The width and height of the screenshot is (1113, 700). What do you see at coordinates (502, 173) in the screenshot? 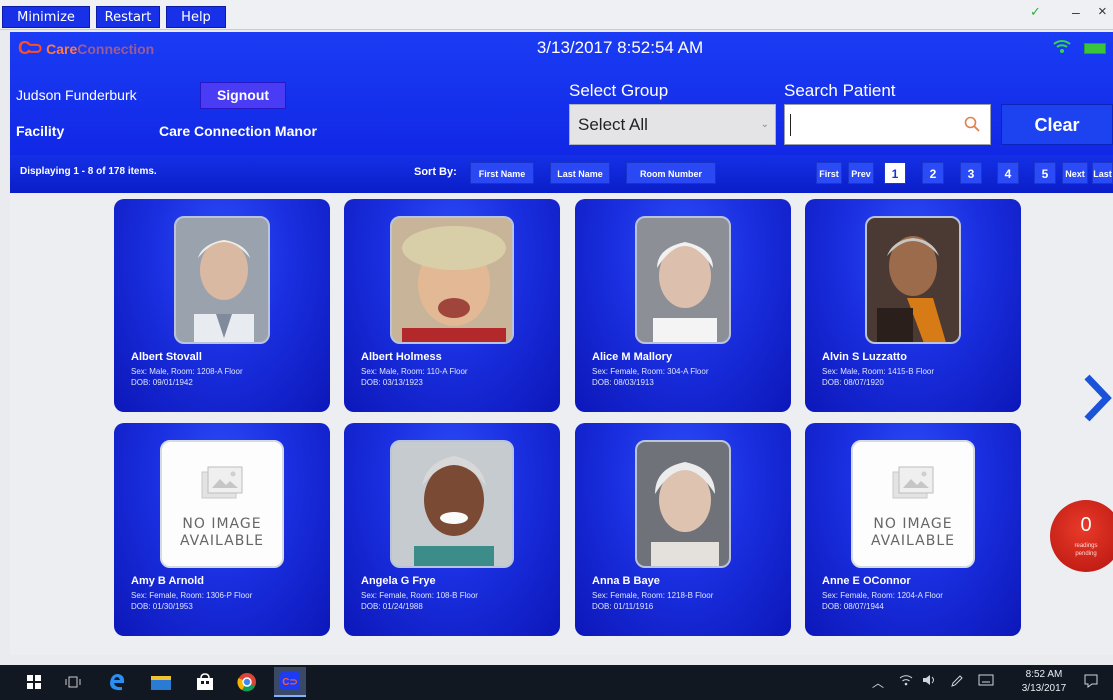
I see `sort-first-name-button: First Name` at bounding box center [502, 173].